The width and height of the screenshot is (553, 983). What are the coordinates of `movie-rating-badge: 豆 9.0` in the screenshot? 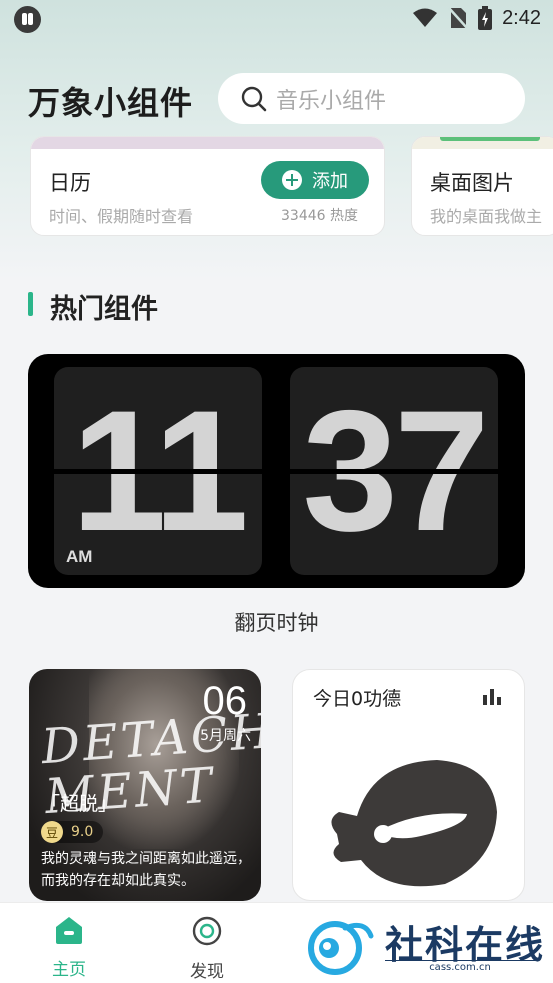 It's located at (72, 832).